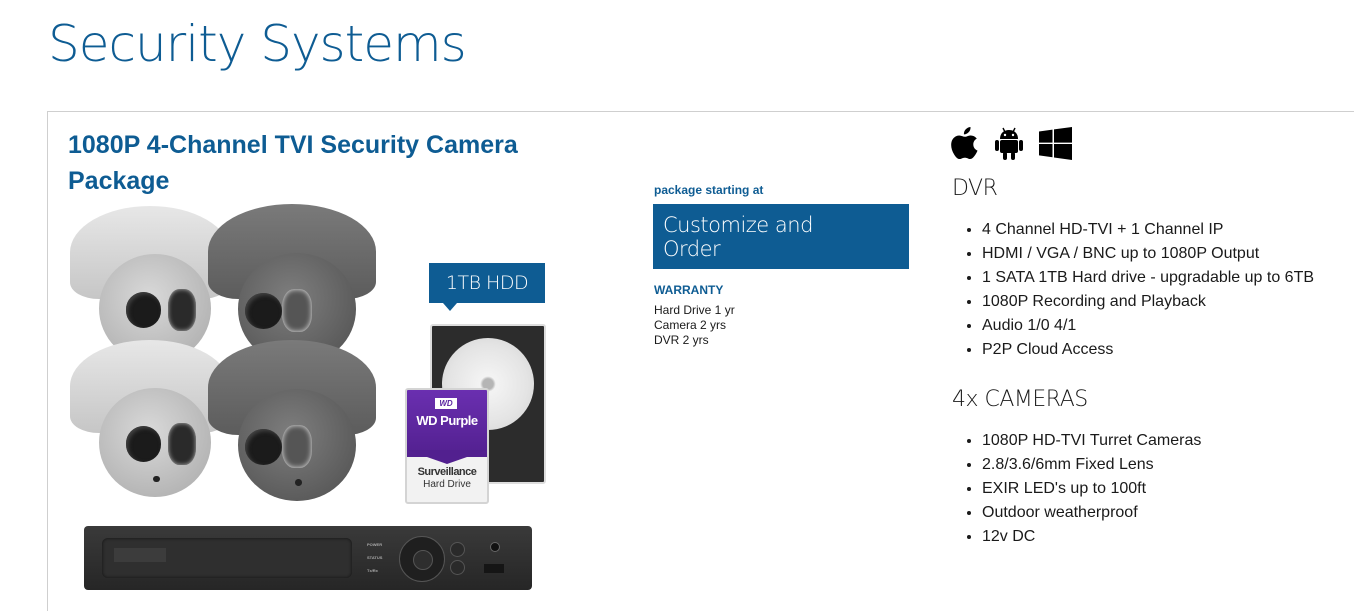  What do you see at coordinates (694, 310) in the screenshot?
I see `warranty-item: Hard Drive 1 yr` at bounding box center [694, 310].